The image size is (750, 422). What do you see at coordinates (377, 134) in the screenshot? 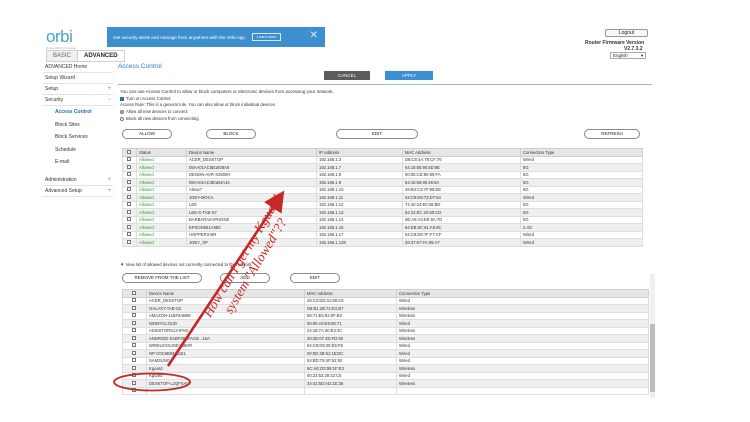
I see `edit-button: EDIT` at bounding box center [377, 134].